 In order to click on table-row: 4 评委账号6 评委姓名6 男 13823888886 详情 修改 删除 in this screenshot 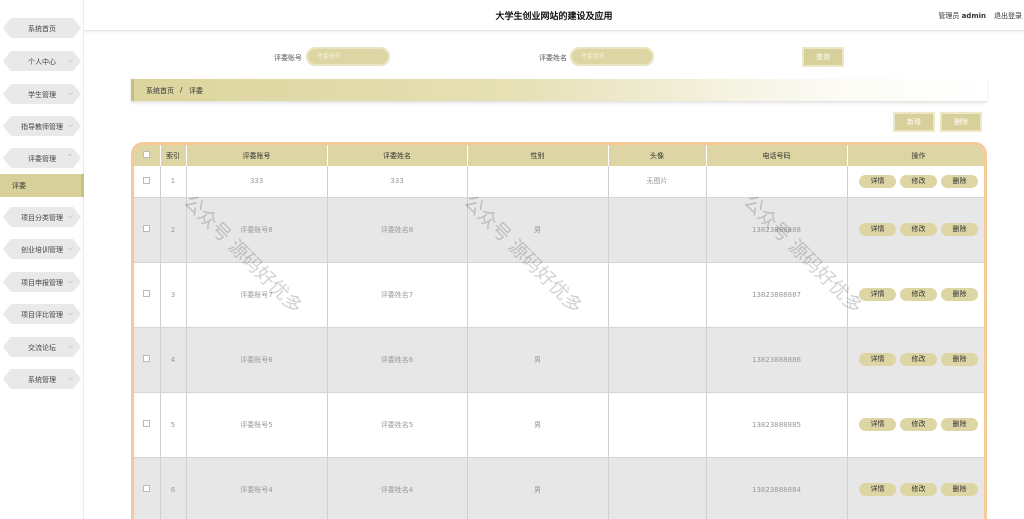, I will do `click(559, 360)`.